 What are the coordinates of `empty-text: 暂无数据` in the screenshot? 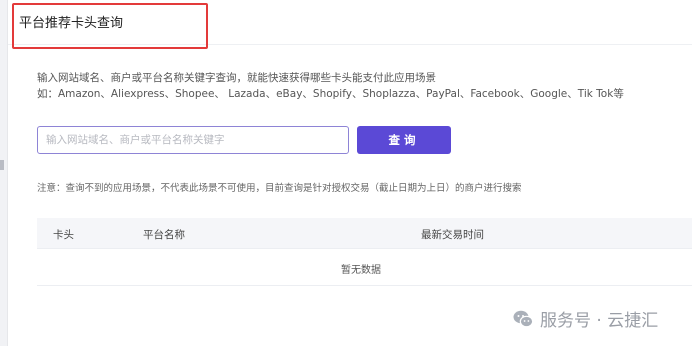 It's located at (361, 270).